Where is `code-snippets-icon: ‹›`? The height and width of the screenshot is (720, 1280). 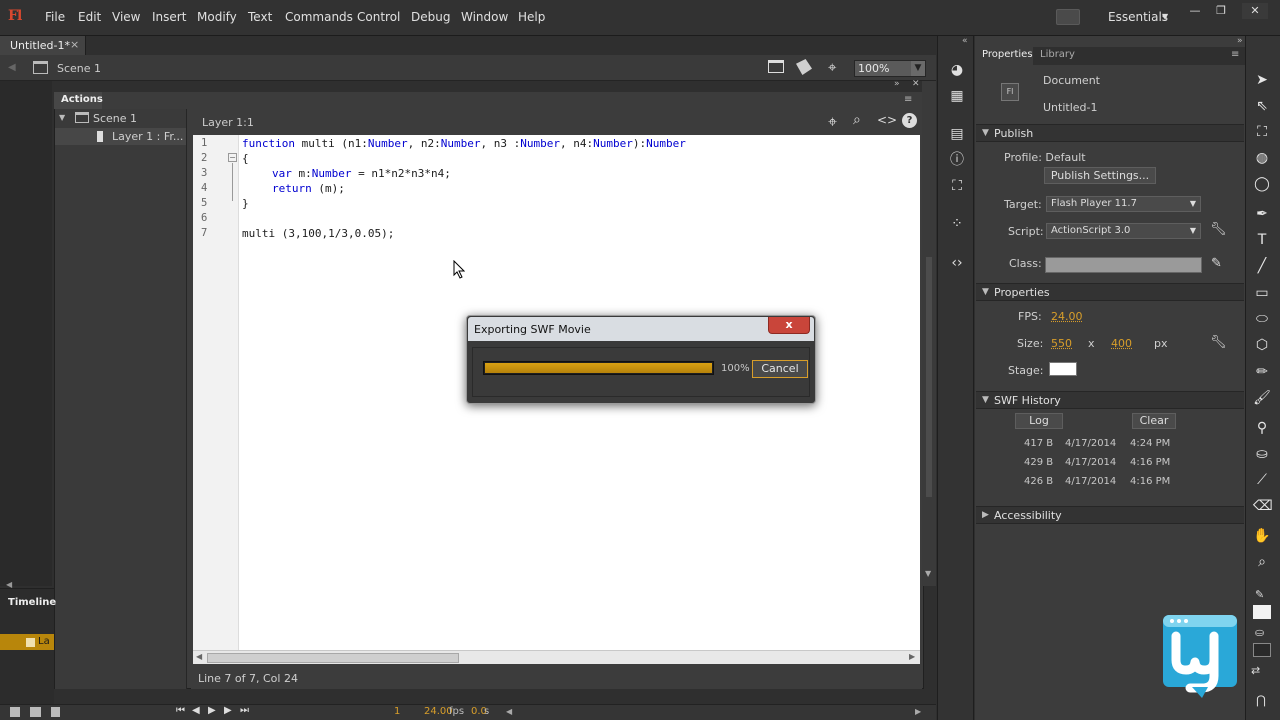
code-snippets-icon: ‹› is located at coordinates (957, 263).